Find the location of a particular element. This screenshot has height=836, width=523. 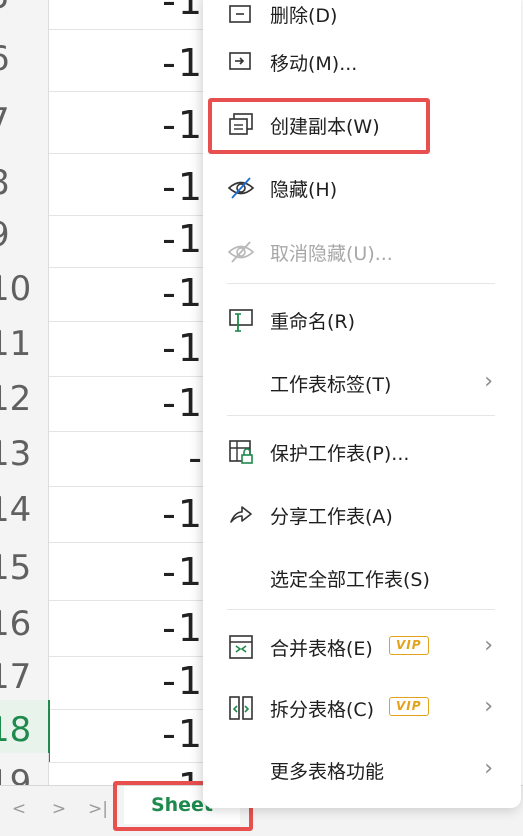

split-tables-icon is located at coordinates (241, 708).